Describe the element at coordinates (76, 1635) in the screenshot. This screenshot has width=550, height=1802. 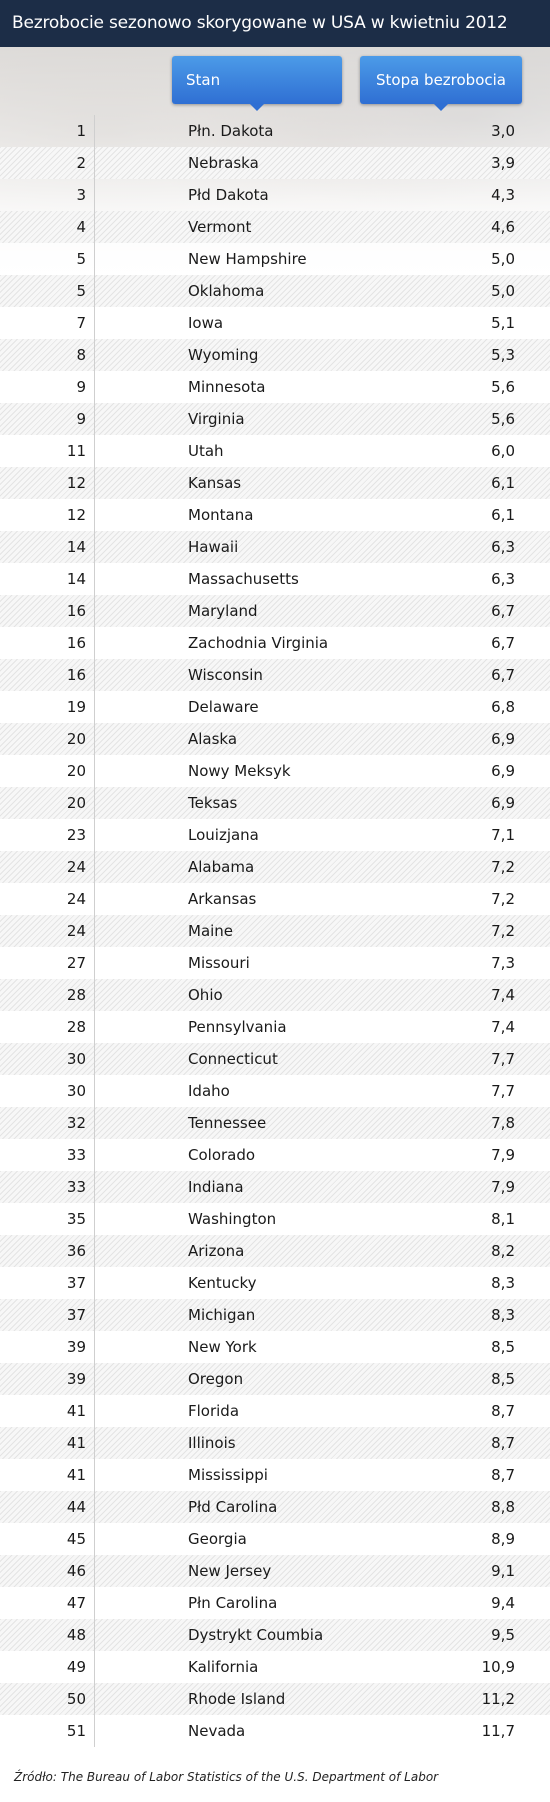
I see `rank-cell: 48` at that location.